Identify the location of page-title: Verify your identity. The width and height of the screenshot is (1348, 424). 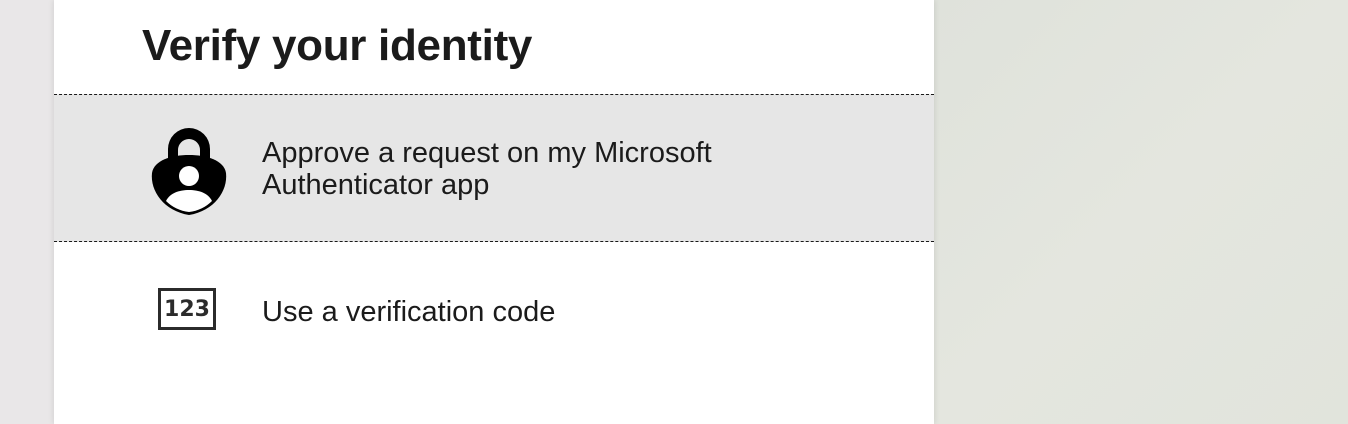
(337, 45).